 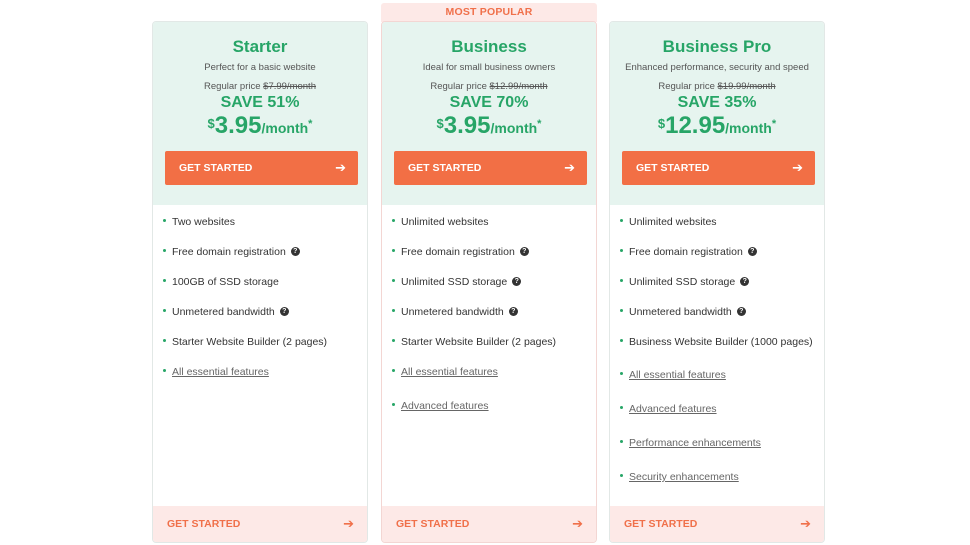 What do you see at coordinates (684, 477) in the screenshot?
I see `security-enhancements-link: Security enhancements` at bounding box center [684, 477].